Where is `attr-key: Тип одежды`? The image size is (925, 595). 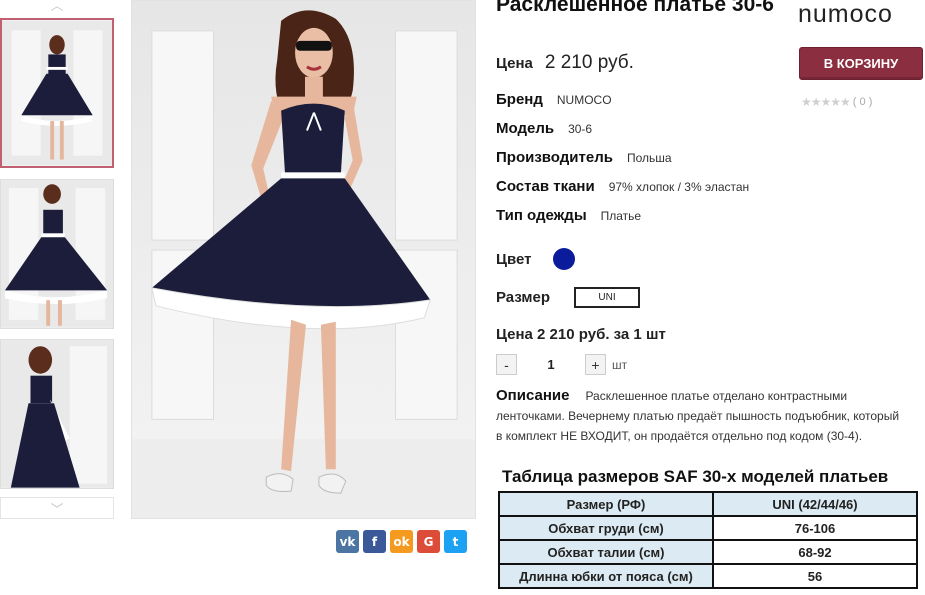
attr-key: Тип одежды is located at coordinates (541, 215).